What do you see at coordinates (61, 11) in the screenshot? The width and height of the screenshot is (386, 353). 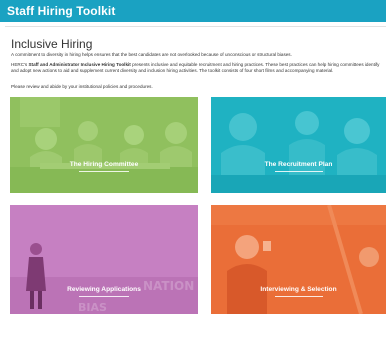 I see `toolkit-title: Staff Hiring Toolkit` at bounding box center [61, 11].